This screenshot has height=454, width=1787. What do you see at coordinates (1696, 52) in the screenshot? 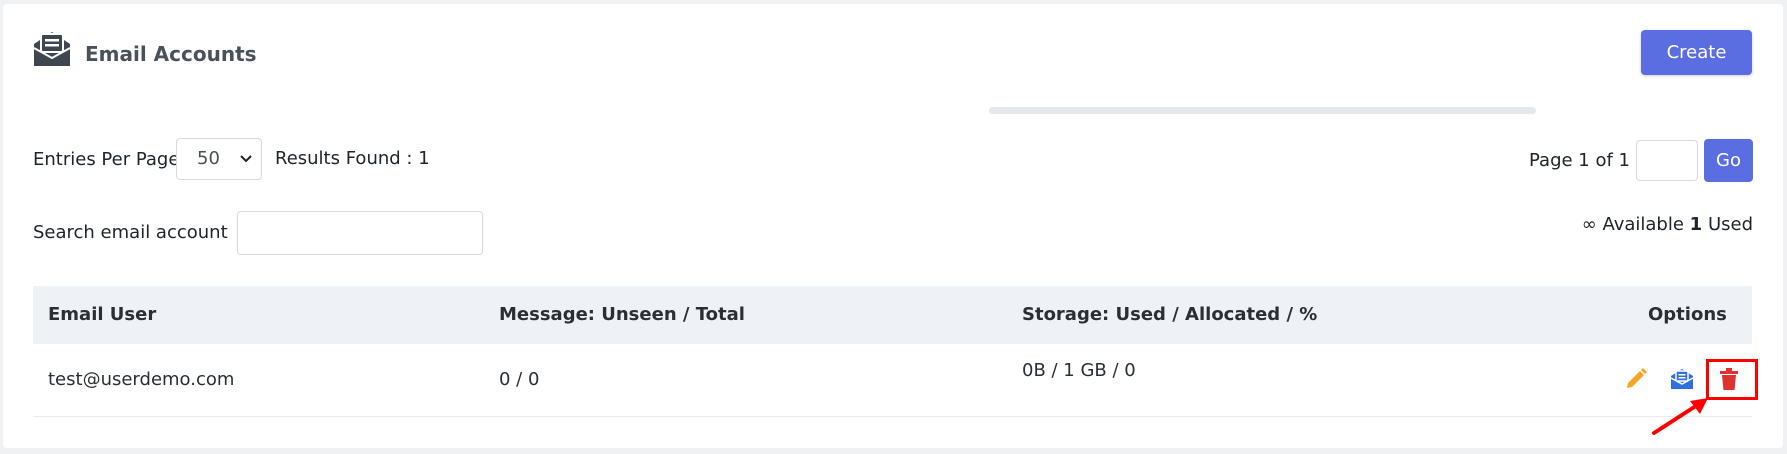
I see `create-button: Create` at bounding box center [1696, 52].